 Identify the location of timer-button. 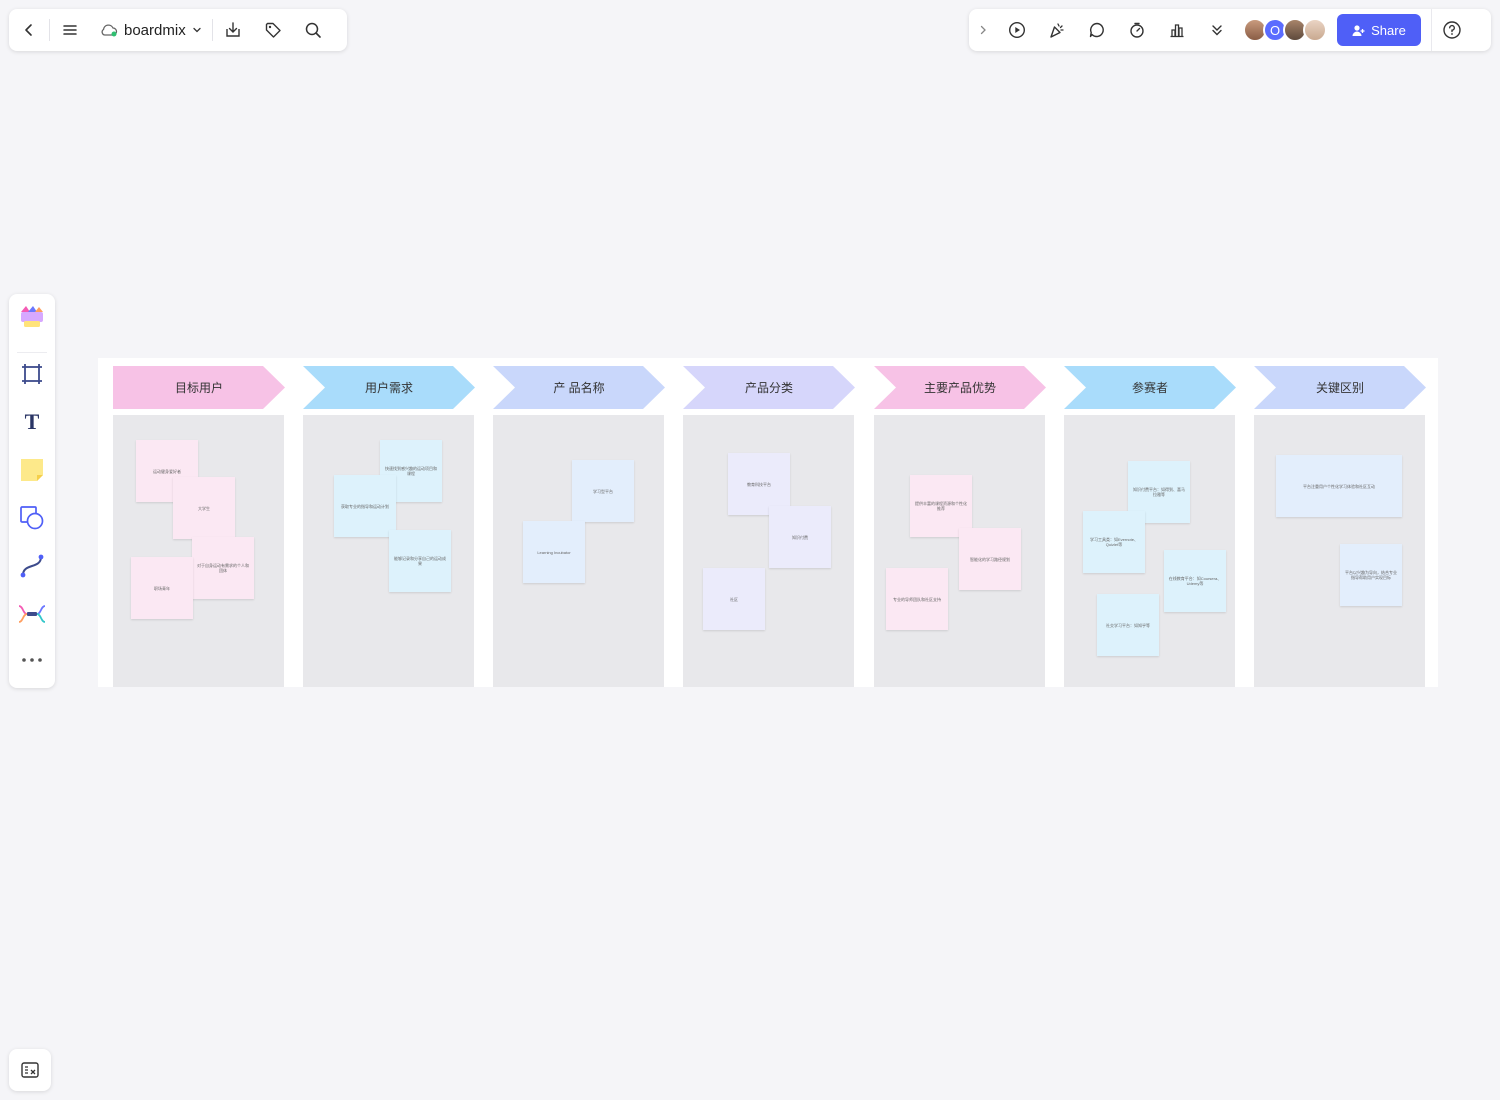
(1137, 30).